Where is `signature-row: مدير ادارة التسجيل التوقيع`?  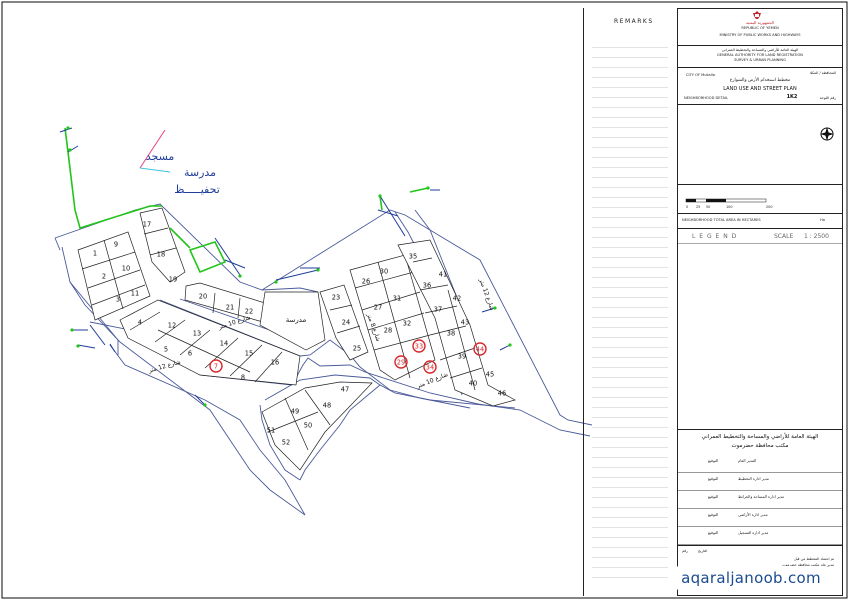
signature-row: مدير ادارة التسجيل التوقيع is located at coordinates (760, 536).